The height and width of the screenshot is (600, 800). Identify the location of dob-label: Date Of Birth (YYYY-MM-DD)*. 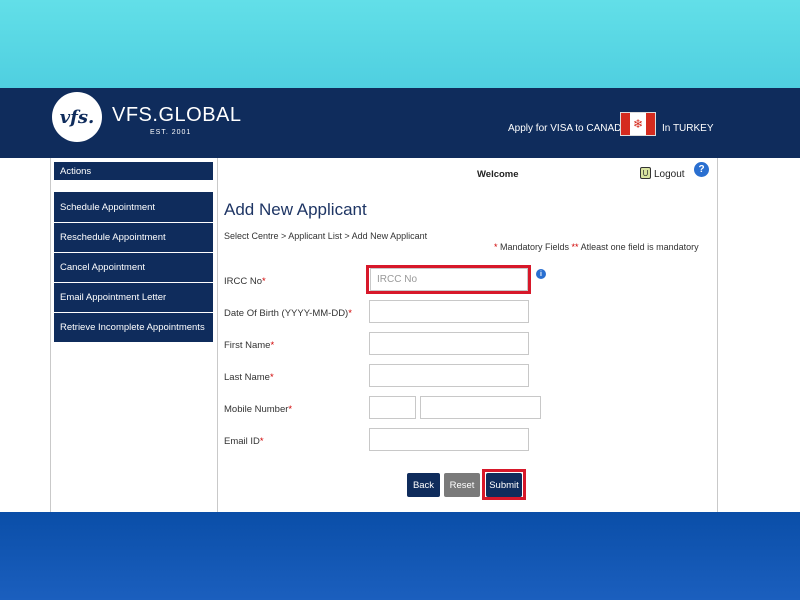
(288, 313).